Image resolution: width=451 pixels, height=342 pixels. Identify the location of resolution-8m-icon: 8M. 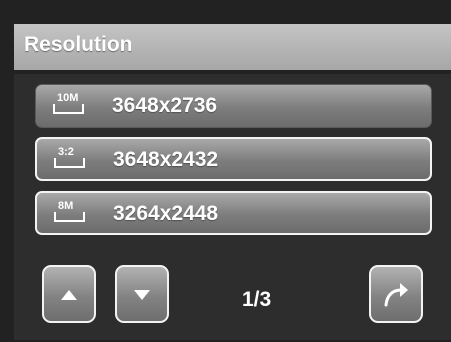
(75, 211).